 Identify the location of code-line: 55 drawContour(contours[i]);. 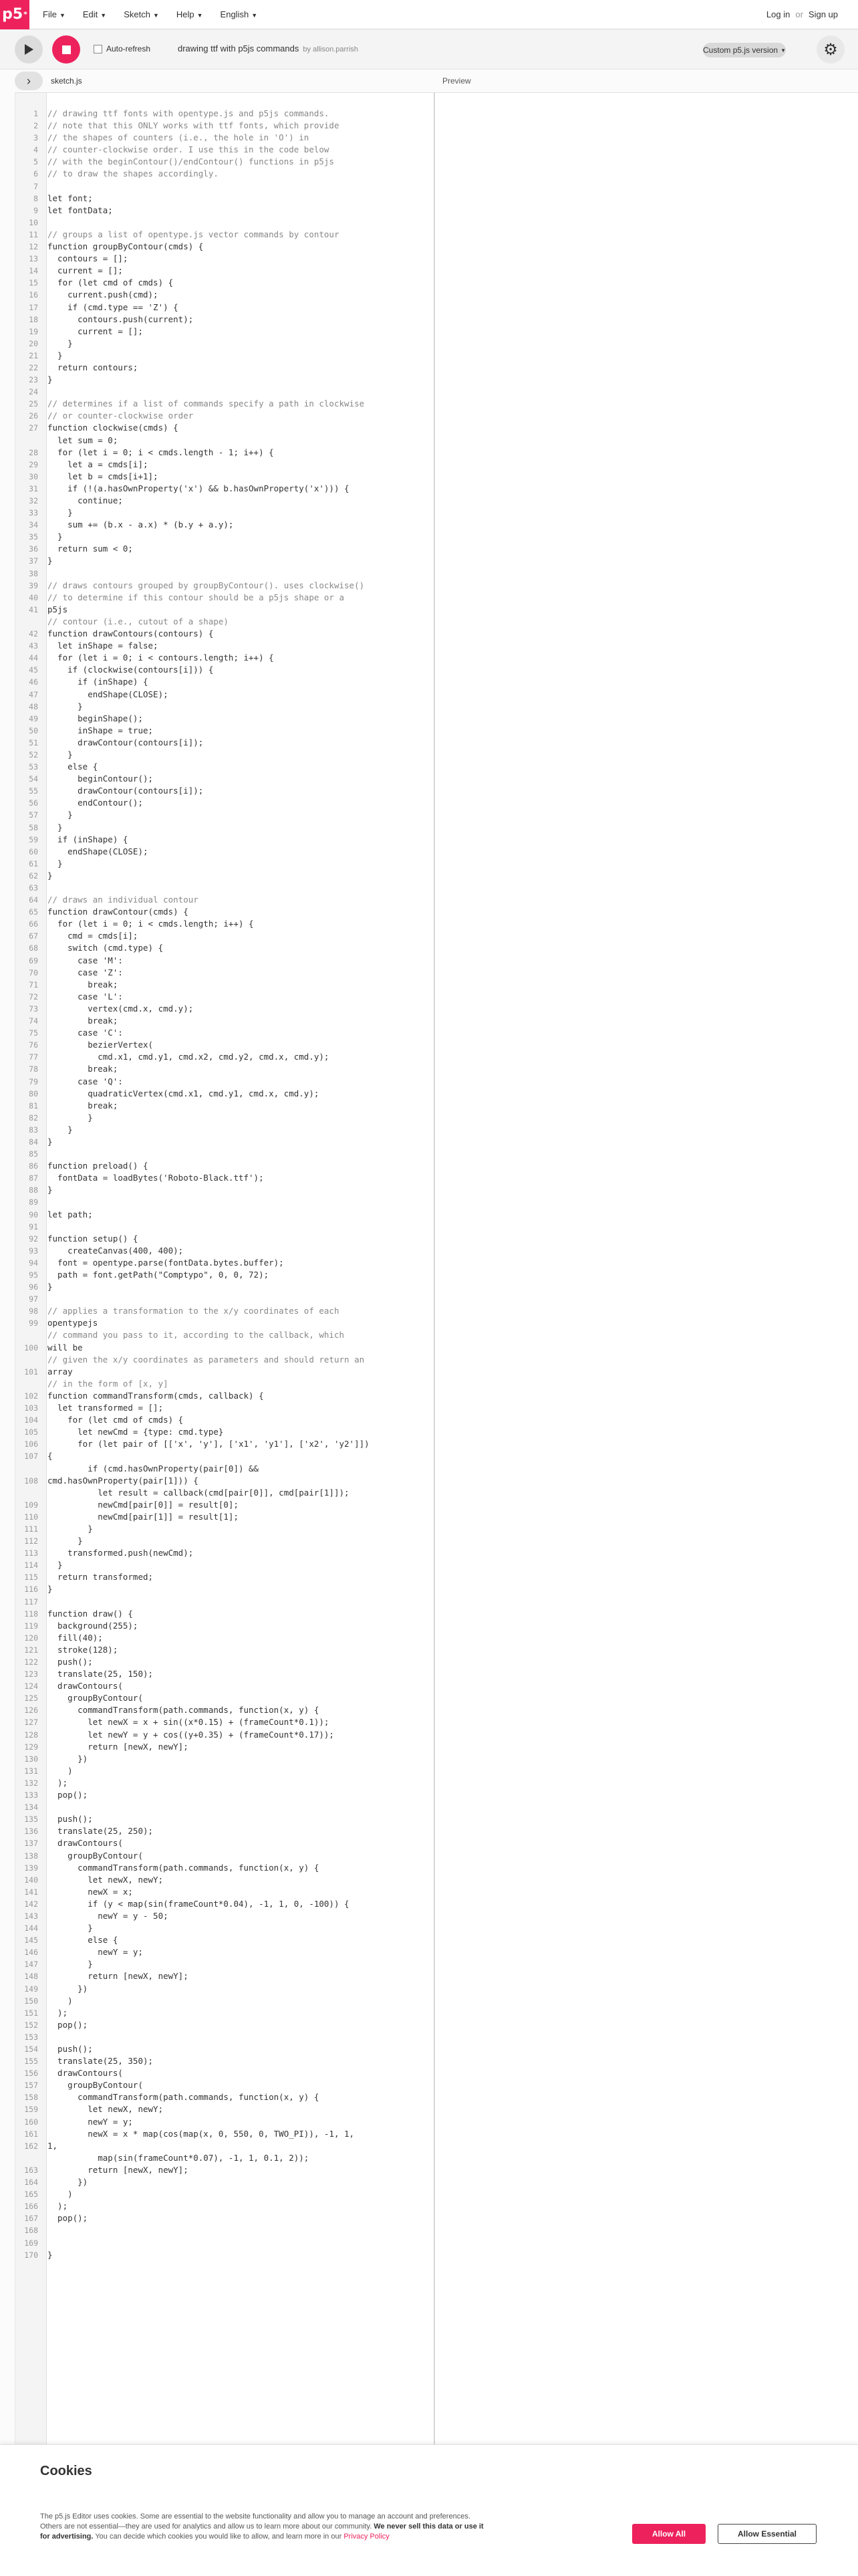
(224, 791).